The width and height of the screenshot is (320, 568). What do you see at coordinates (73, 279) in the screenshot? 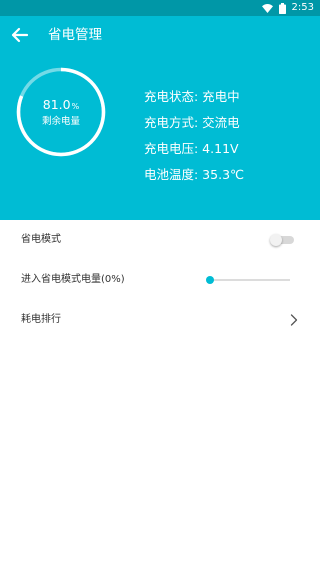
I see `power-saving-threshold-label: 进入省电模式电量(0%)` at bounding box center [73, 279].